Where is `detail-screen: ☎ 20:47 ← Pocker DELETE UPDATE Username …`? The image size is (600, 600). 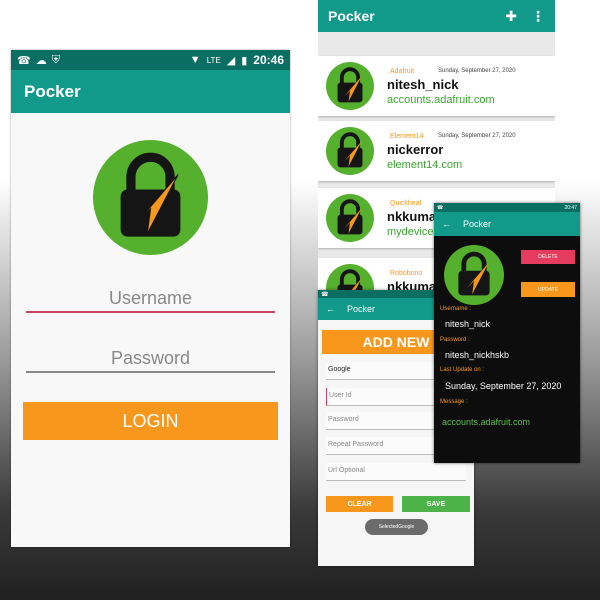 detail-screen: ☎ 20:47 ← Pocker DELETE UPDATE Username … is located at coordinates (507, 333).